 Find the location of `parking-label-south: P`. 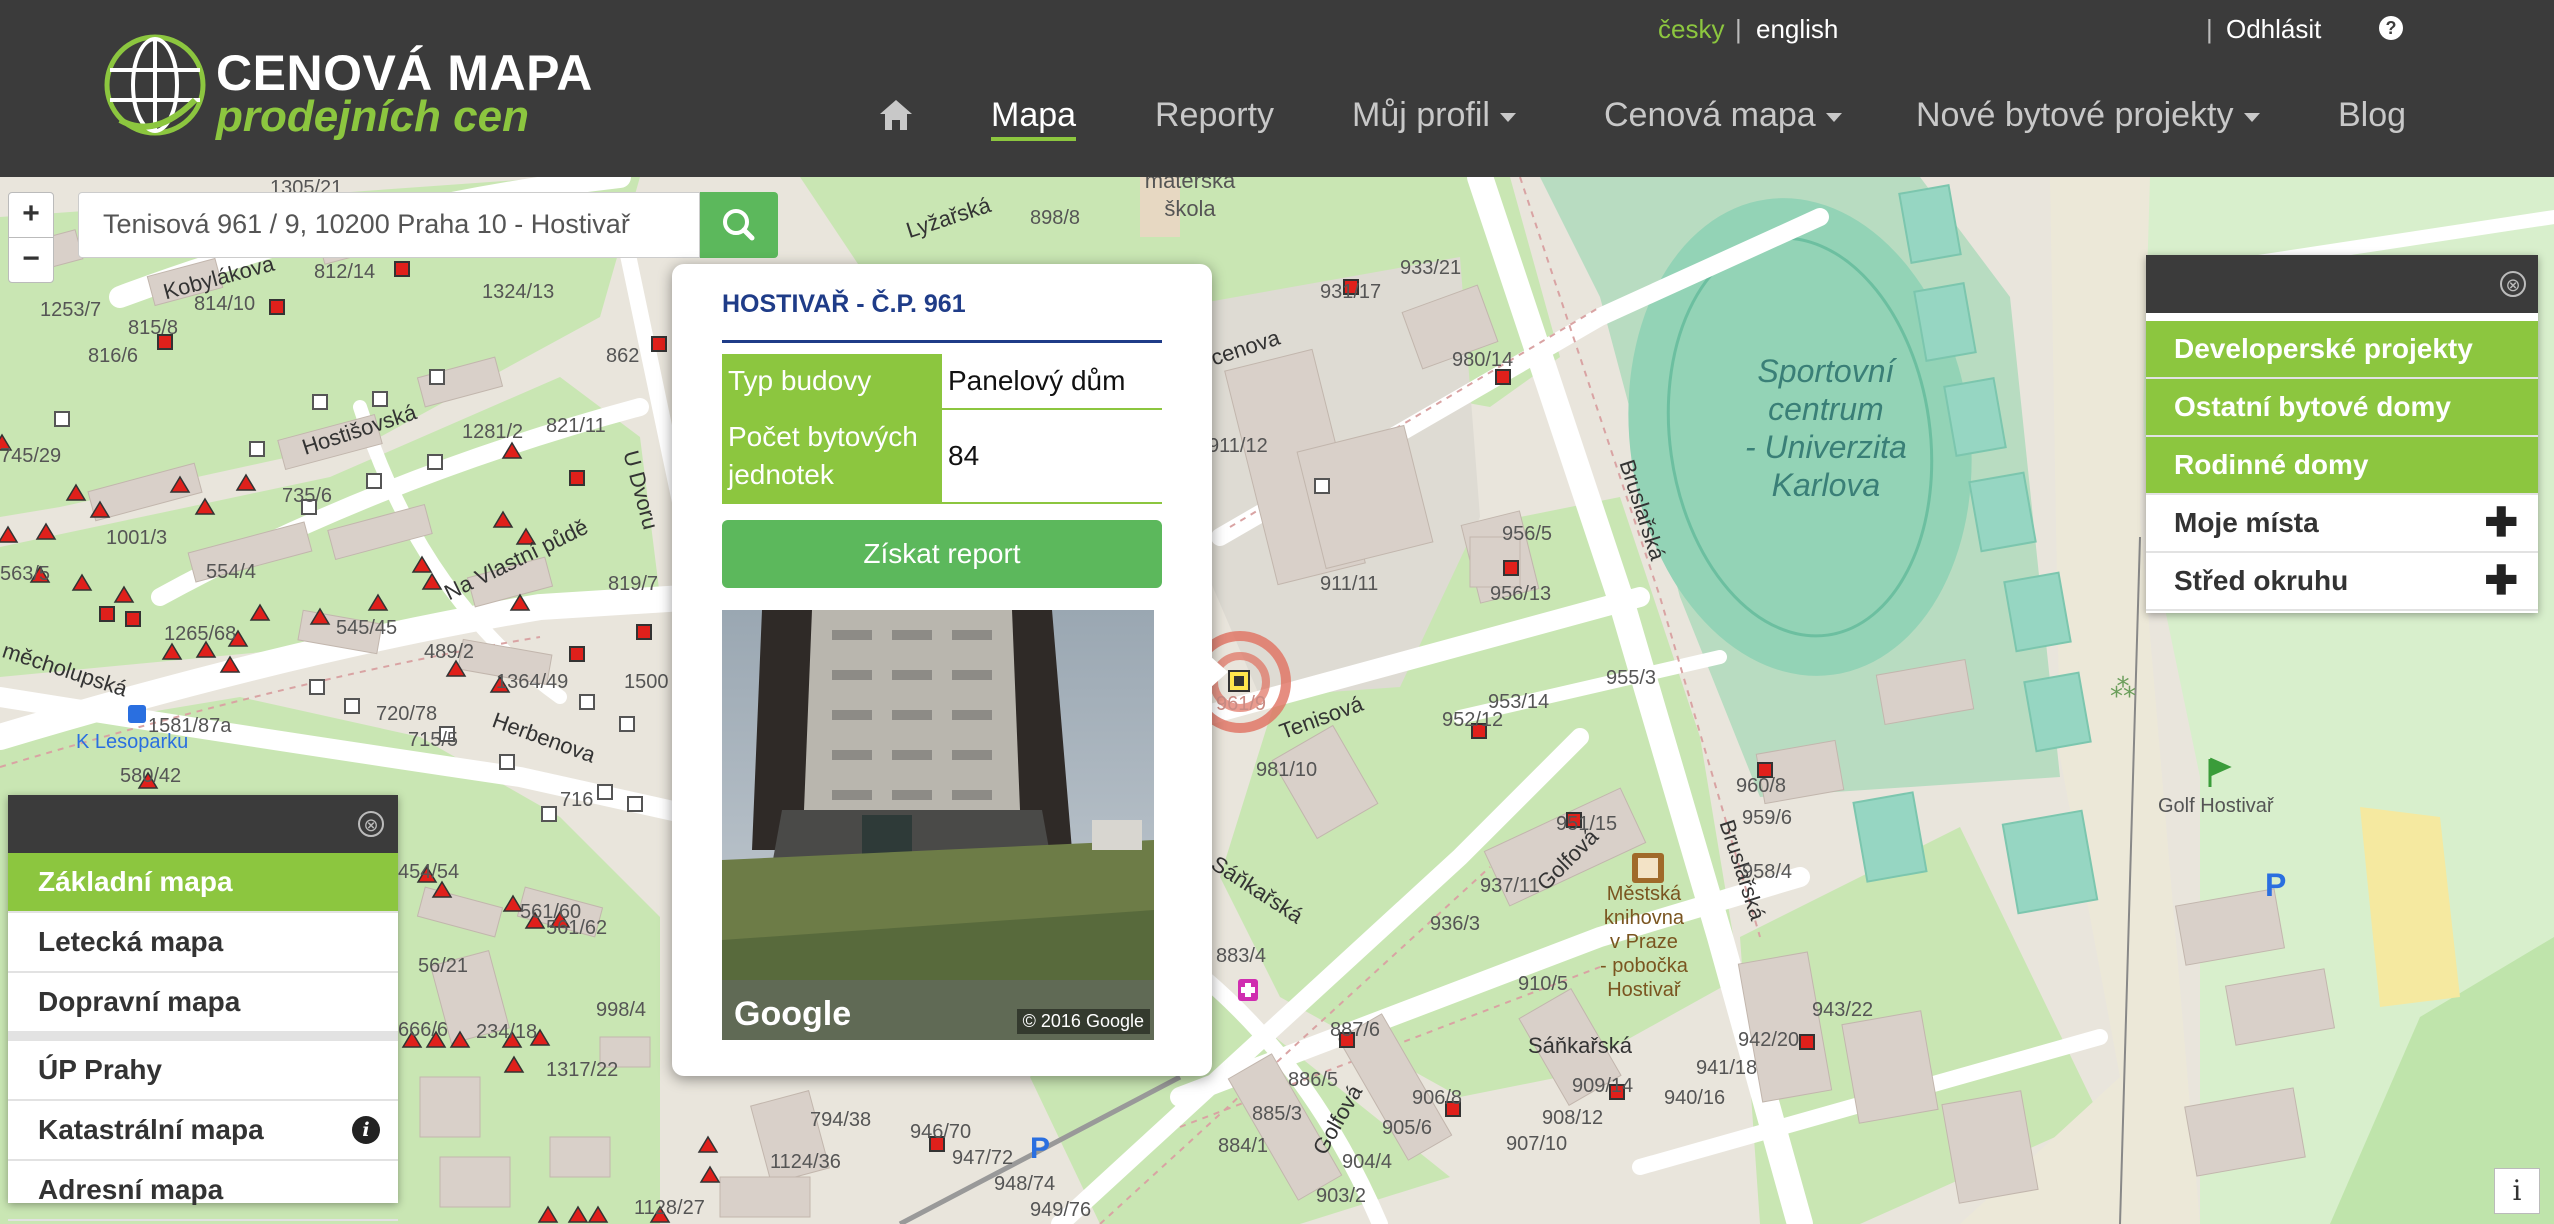

parking-label-south: P is located at coordinates (1040, 1148).